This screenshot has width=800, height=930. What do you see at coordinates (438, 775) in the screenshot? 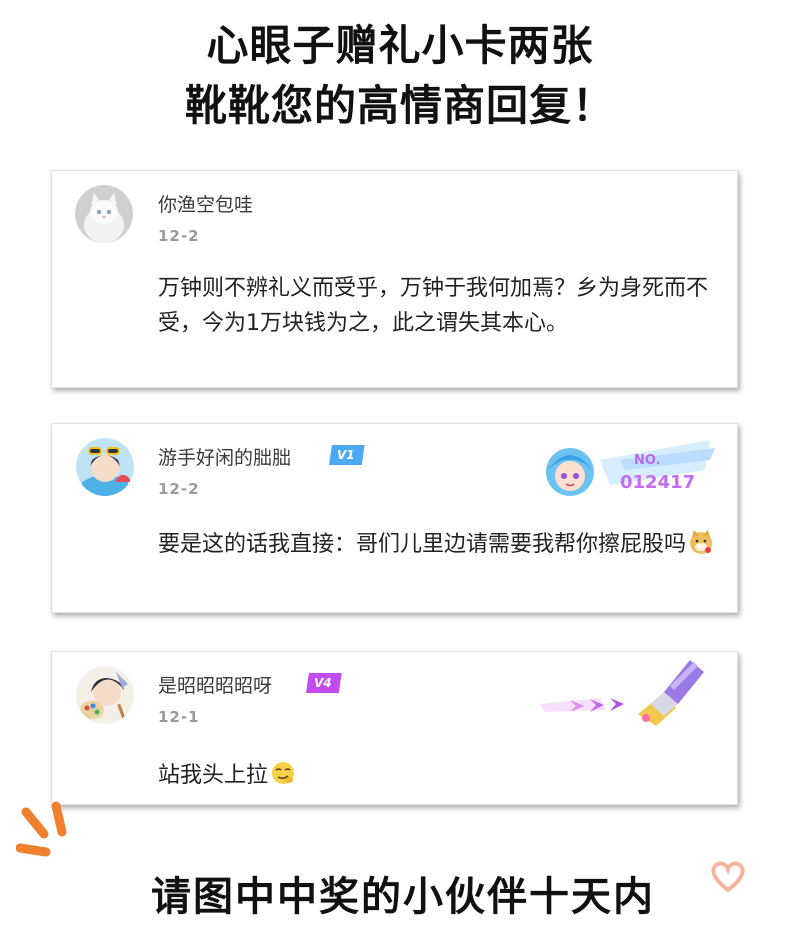
I see `comment-text: 站我头上拉` at bounding box center [438, 775].